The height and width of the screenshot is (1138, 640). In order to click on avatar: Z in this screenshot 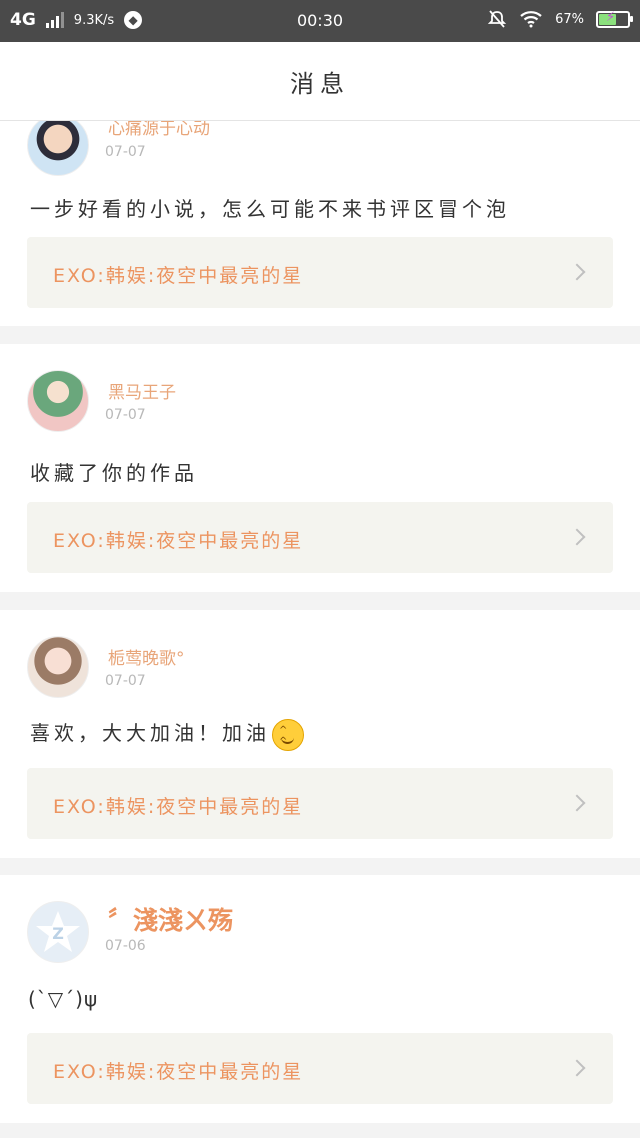, I will do `click(58, 932)`.